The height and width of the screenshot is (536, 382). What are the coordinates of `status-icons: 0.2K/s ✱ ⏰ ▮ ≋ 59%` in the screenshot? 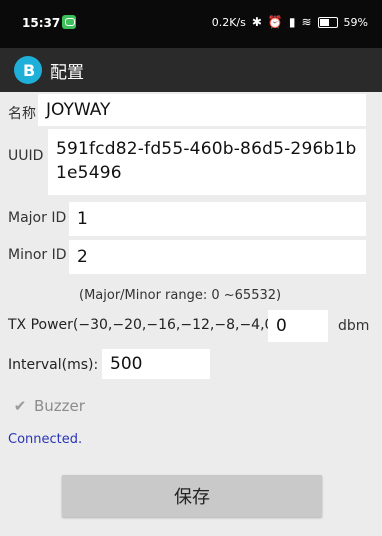 It's located at (290, 22).